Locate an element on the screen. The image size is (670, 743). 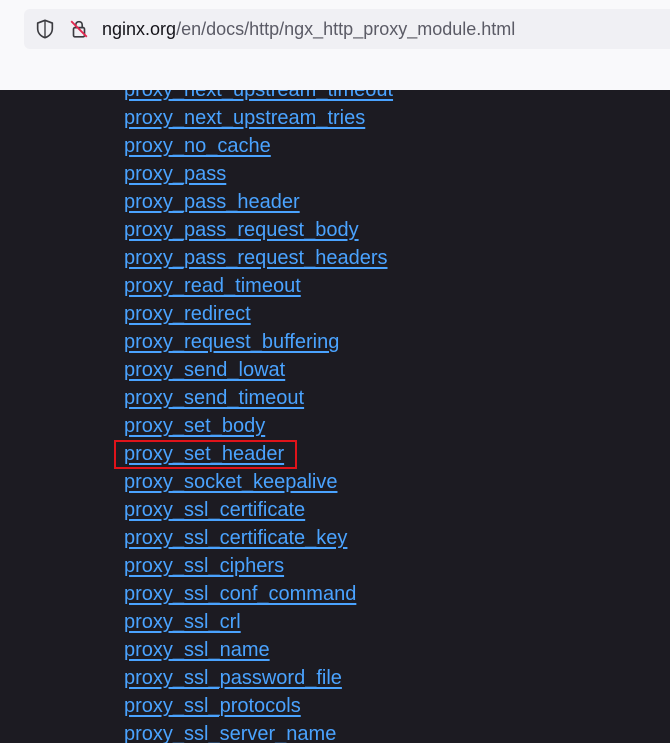
list-item: proxy_set_body is located at coordinates (258, 426).